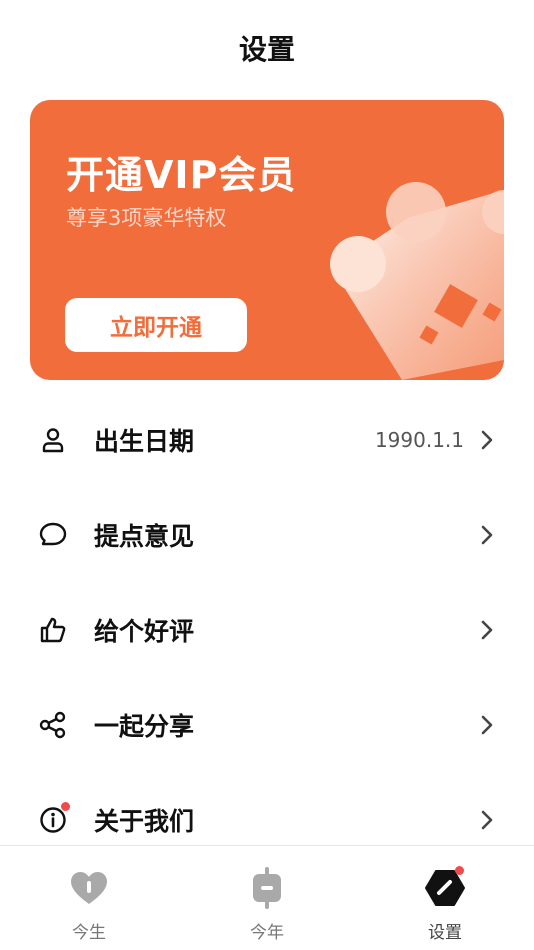 The height and width of the screenshot is (950, 534). What do you see at coordinates (89, 933) in the screenshot?
I see `tab-label: 今生` at bounding box center [89, 933].